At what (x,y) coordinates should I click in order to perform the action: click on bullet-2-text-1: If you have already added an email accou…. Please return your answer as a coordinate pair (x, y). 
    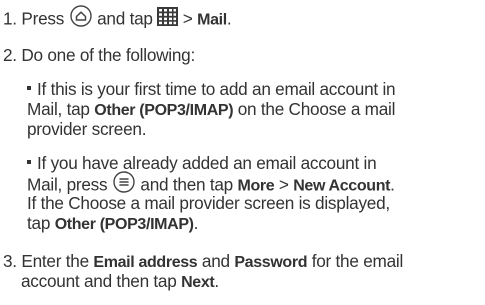
    Looking at the image, I should click on (207, 163).